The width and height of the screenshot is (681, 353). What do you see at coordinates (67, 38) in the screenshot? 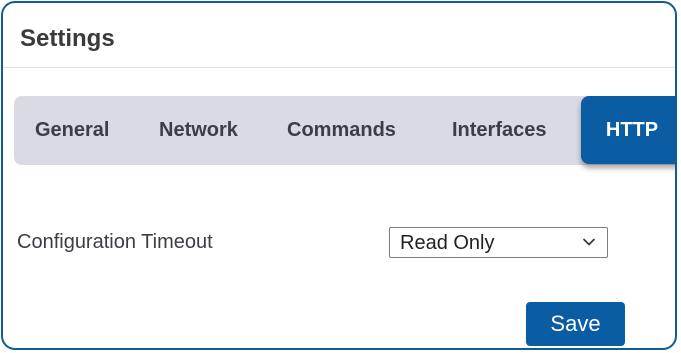
I see `panel-title: Settings` at bounding box center [67, 38].